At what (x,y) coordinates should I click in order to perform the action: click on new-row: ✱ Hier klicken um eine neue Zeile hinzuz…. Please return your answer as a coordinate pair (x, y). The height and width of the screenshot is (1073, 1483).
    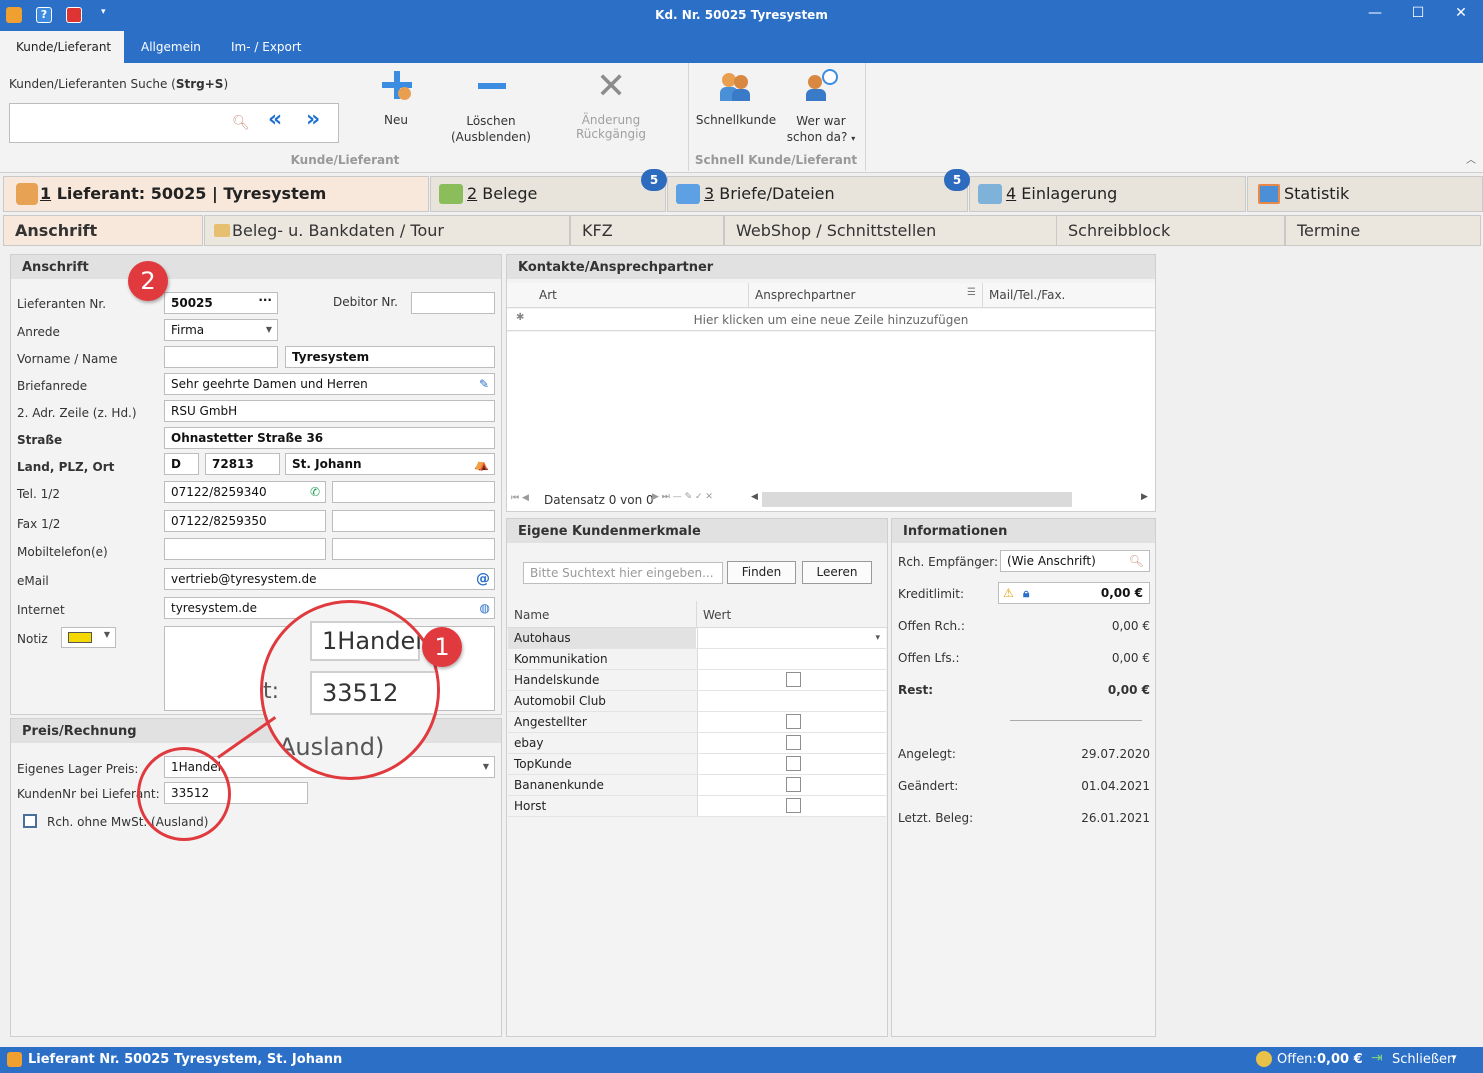
    Looking at the image, I should click on (831, 320).